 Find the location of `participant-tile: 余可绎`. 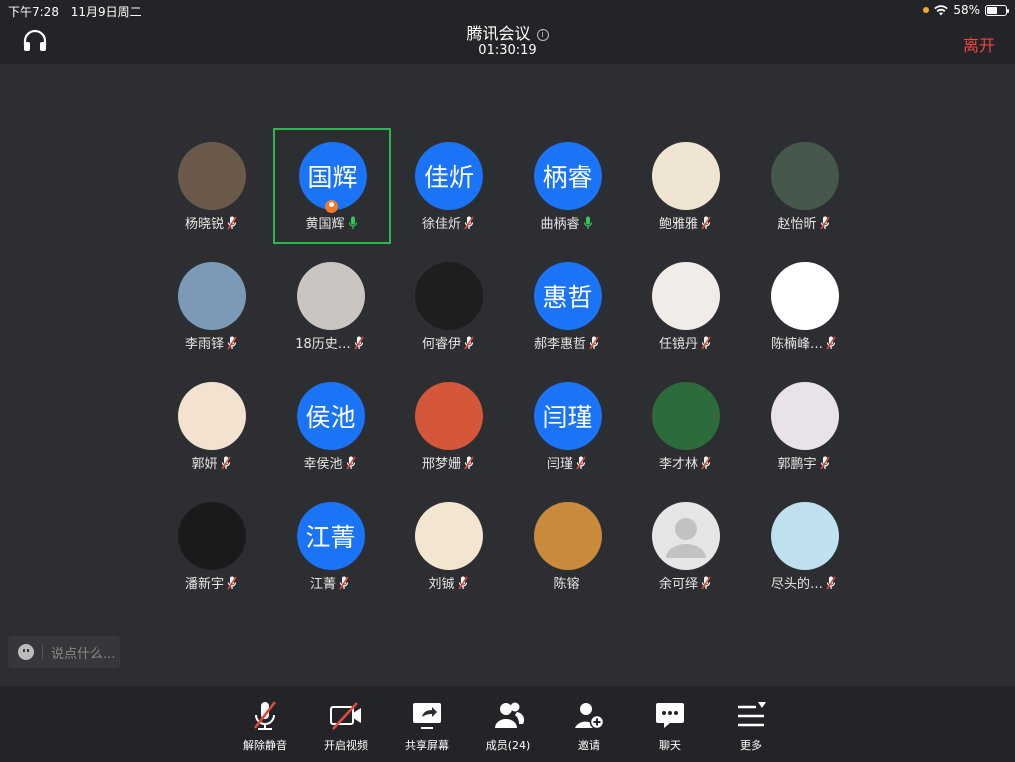

participant-tile: 余可绎 is located at coordinates (685, 552).